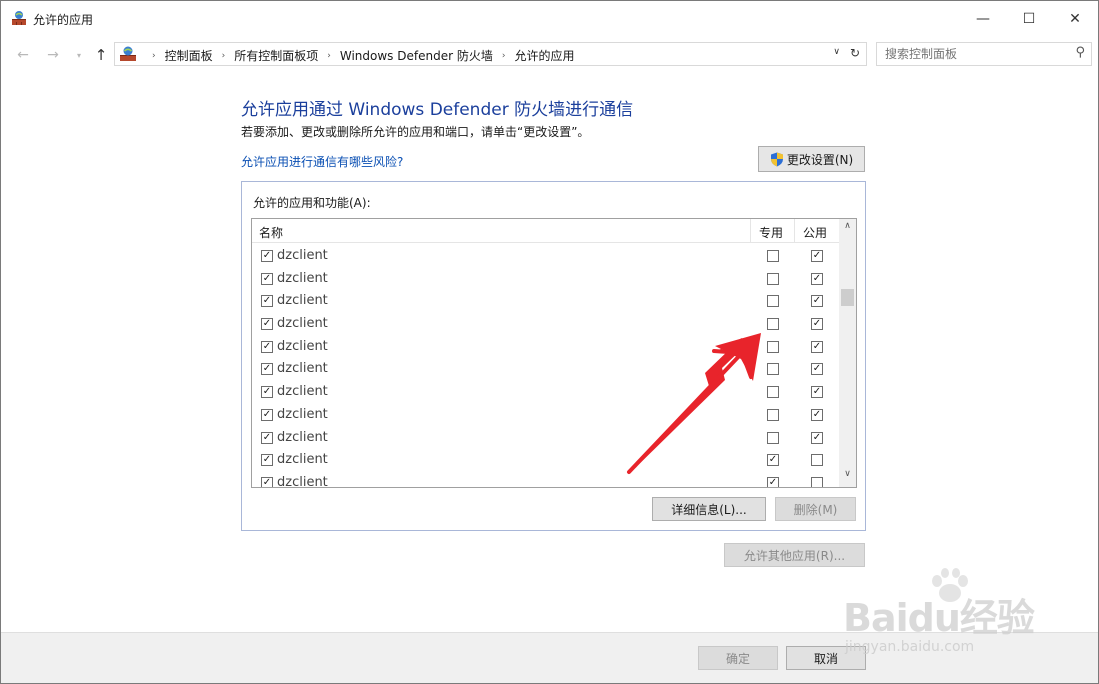  Describe the element at coordinates (855, 53) in the screenshot. I see `refresh-icon: ↻` at that location.